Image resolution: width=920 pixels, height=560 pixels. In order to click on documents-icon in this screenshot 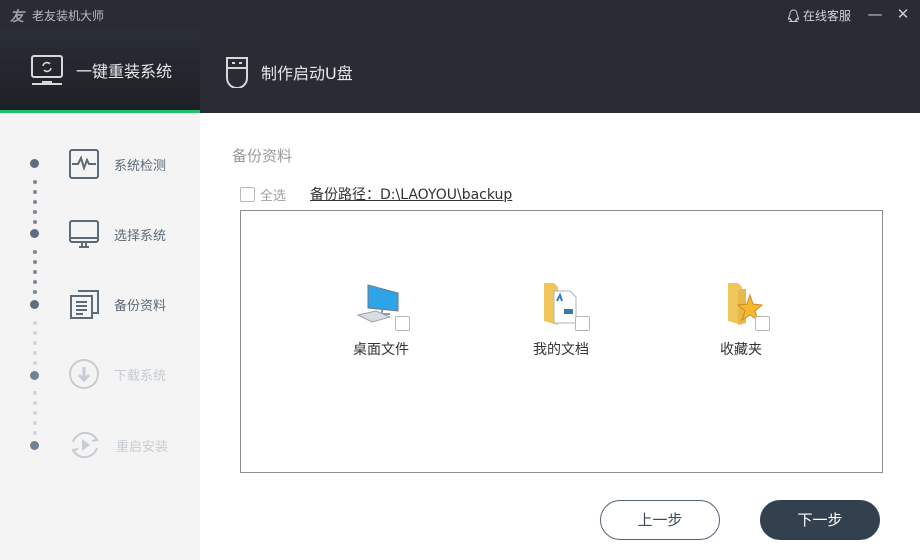, I will do `click(84, 304)`.